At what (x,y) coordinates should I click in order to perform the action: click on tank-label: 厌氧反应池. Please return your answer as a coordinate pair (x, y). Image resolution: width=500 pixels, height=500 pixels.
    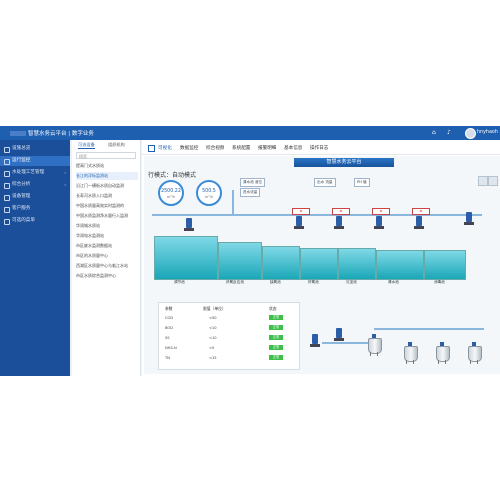
    Looking at the image, I should click on (235, 282).